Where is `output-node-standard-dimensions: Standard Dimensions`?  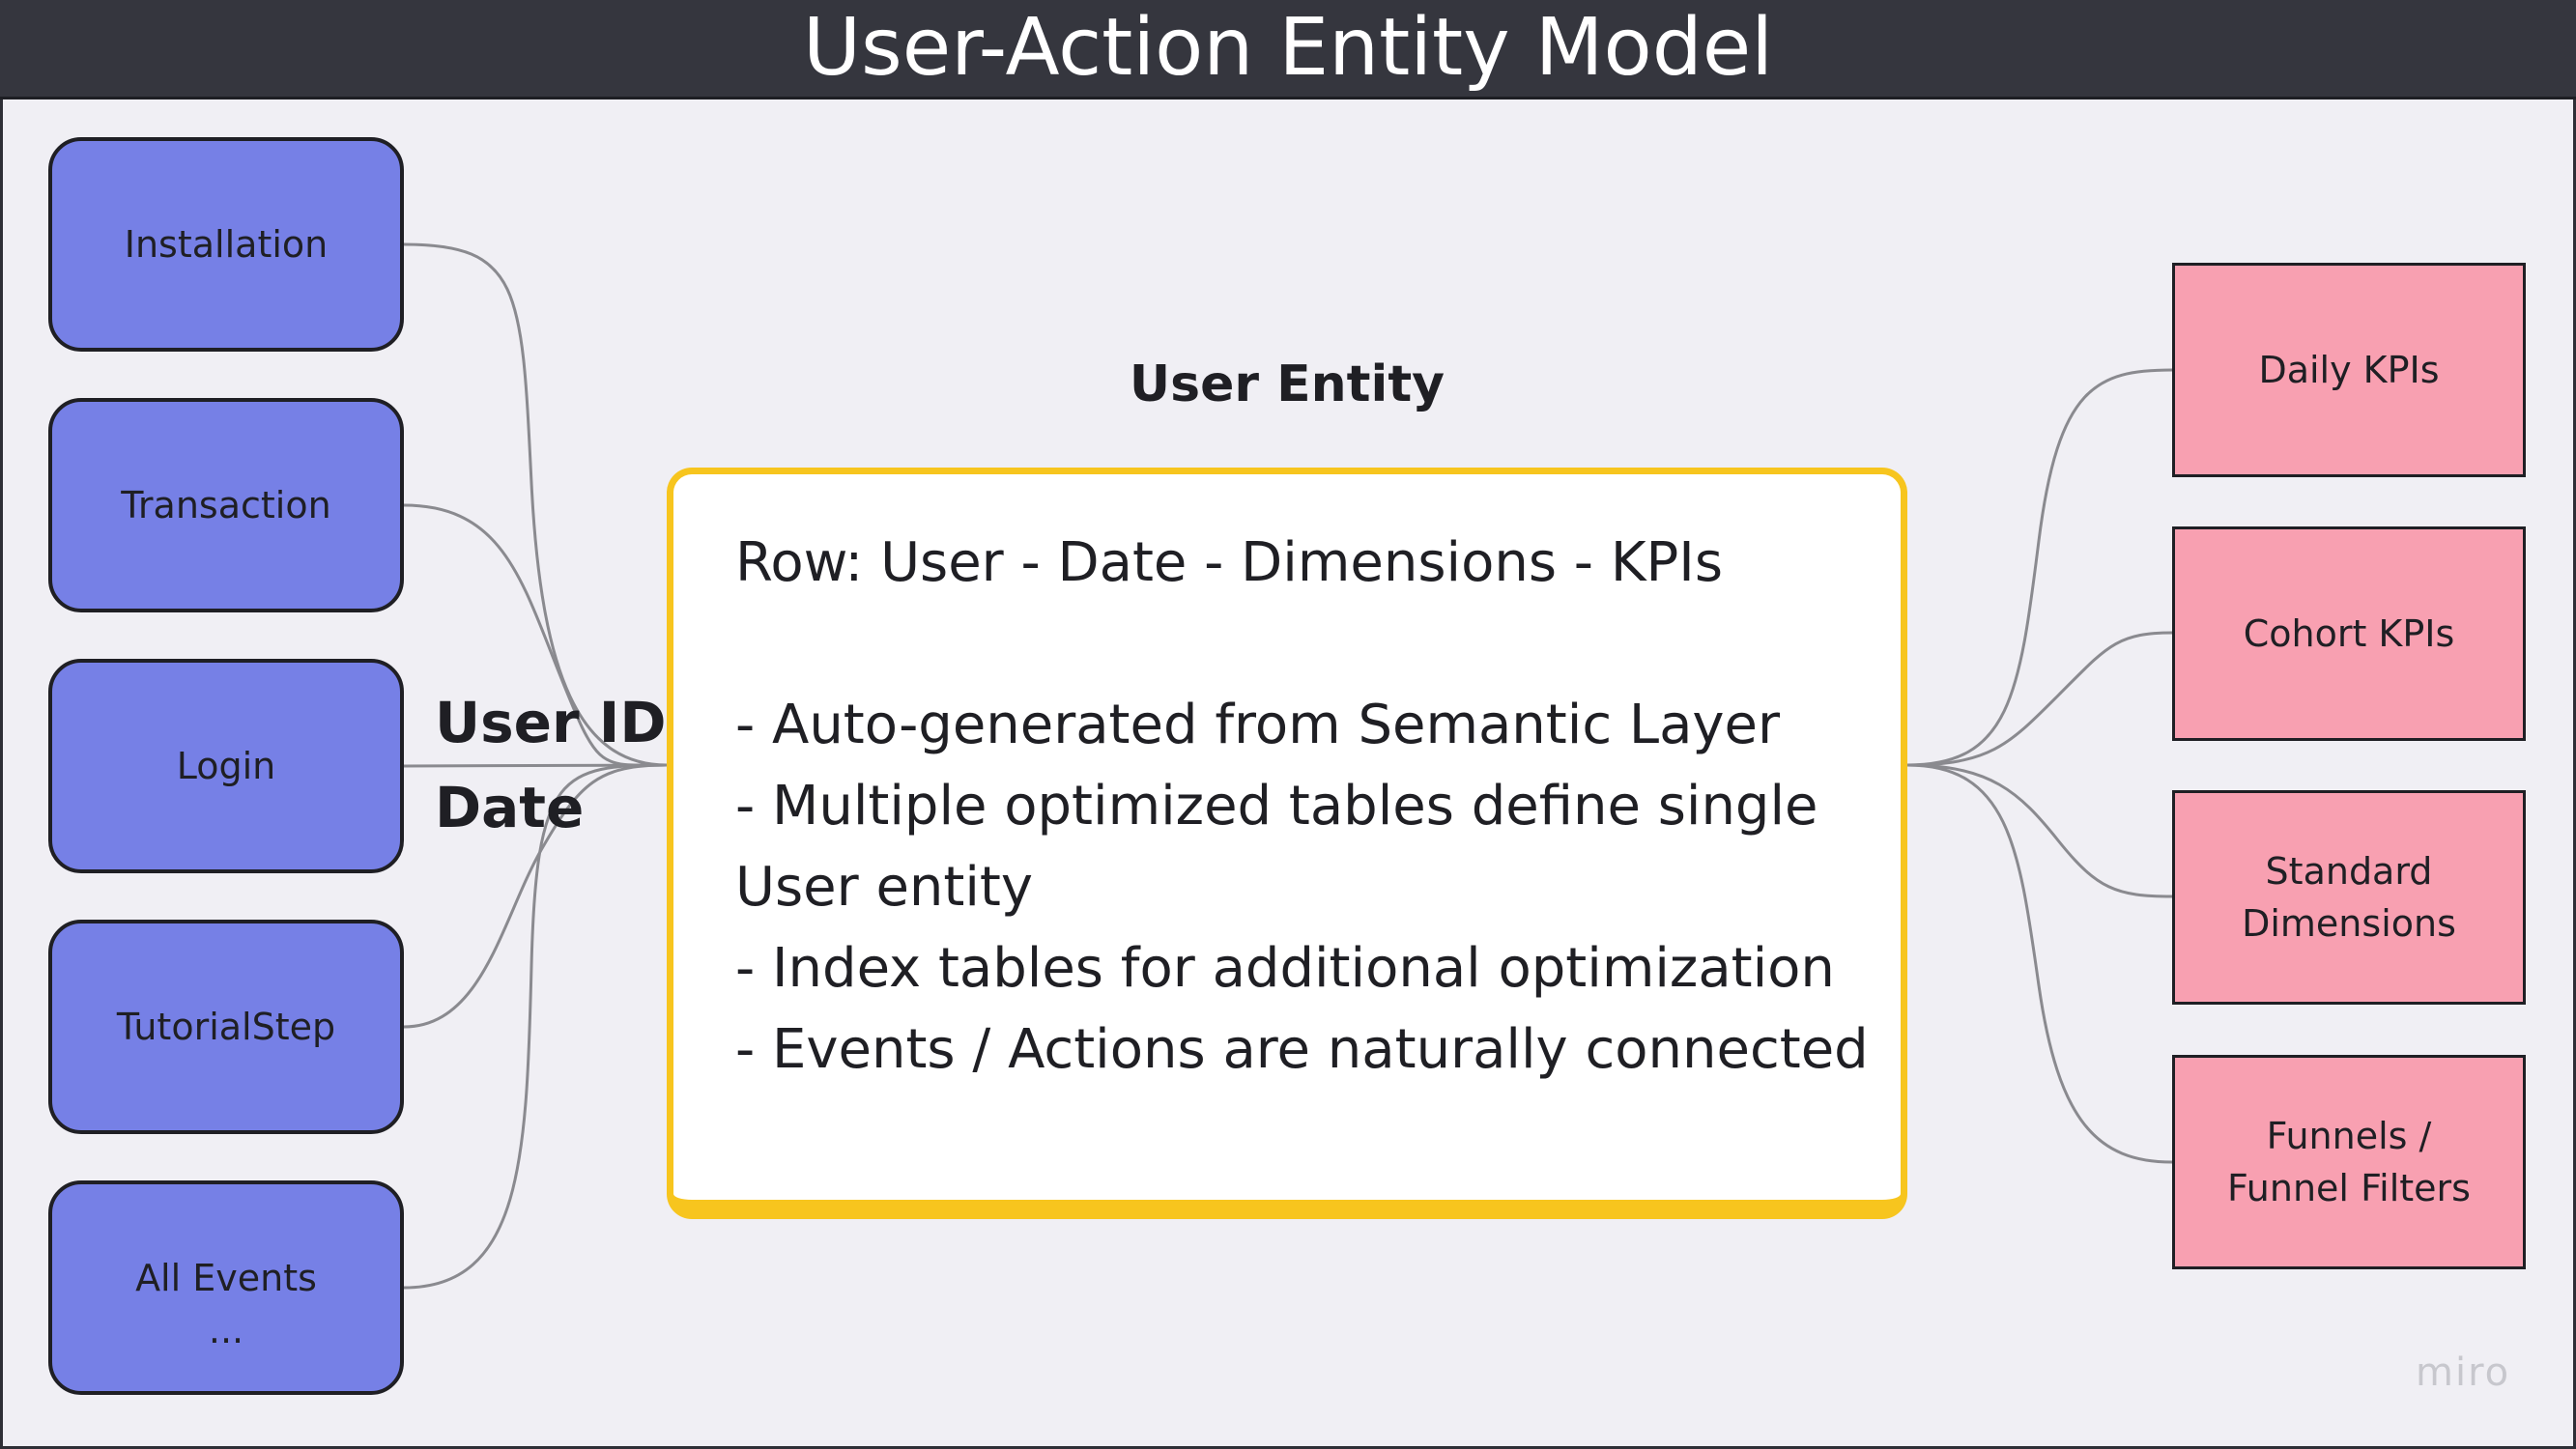 output-node-standard-dimensions: Standard Dimensions is located at coordinates (2349, 897).